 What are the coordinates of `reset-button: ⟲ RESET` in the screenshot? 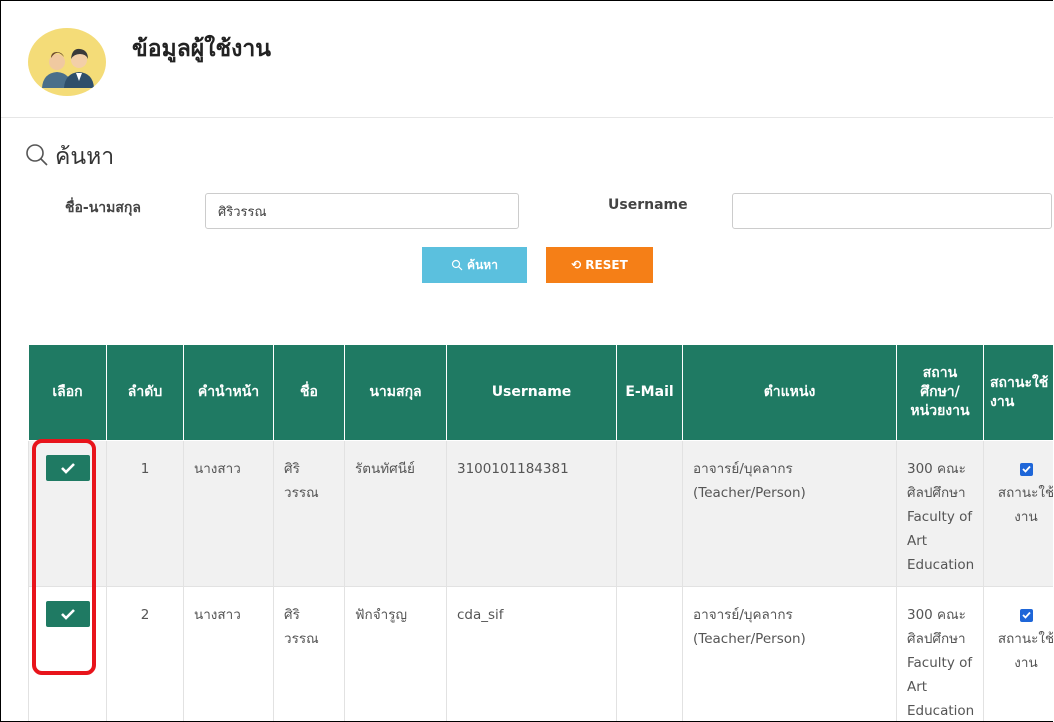 It's located at (599, 265).